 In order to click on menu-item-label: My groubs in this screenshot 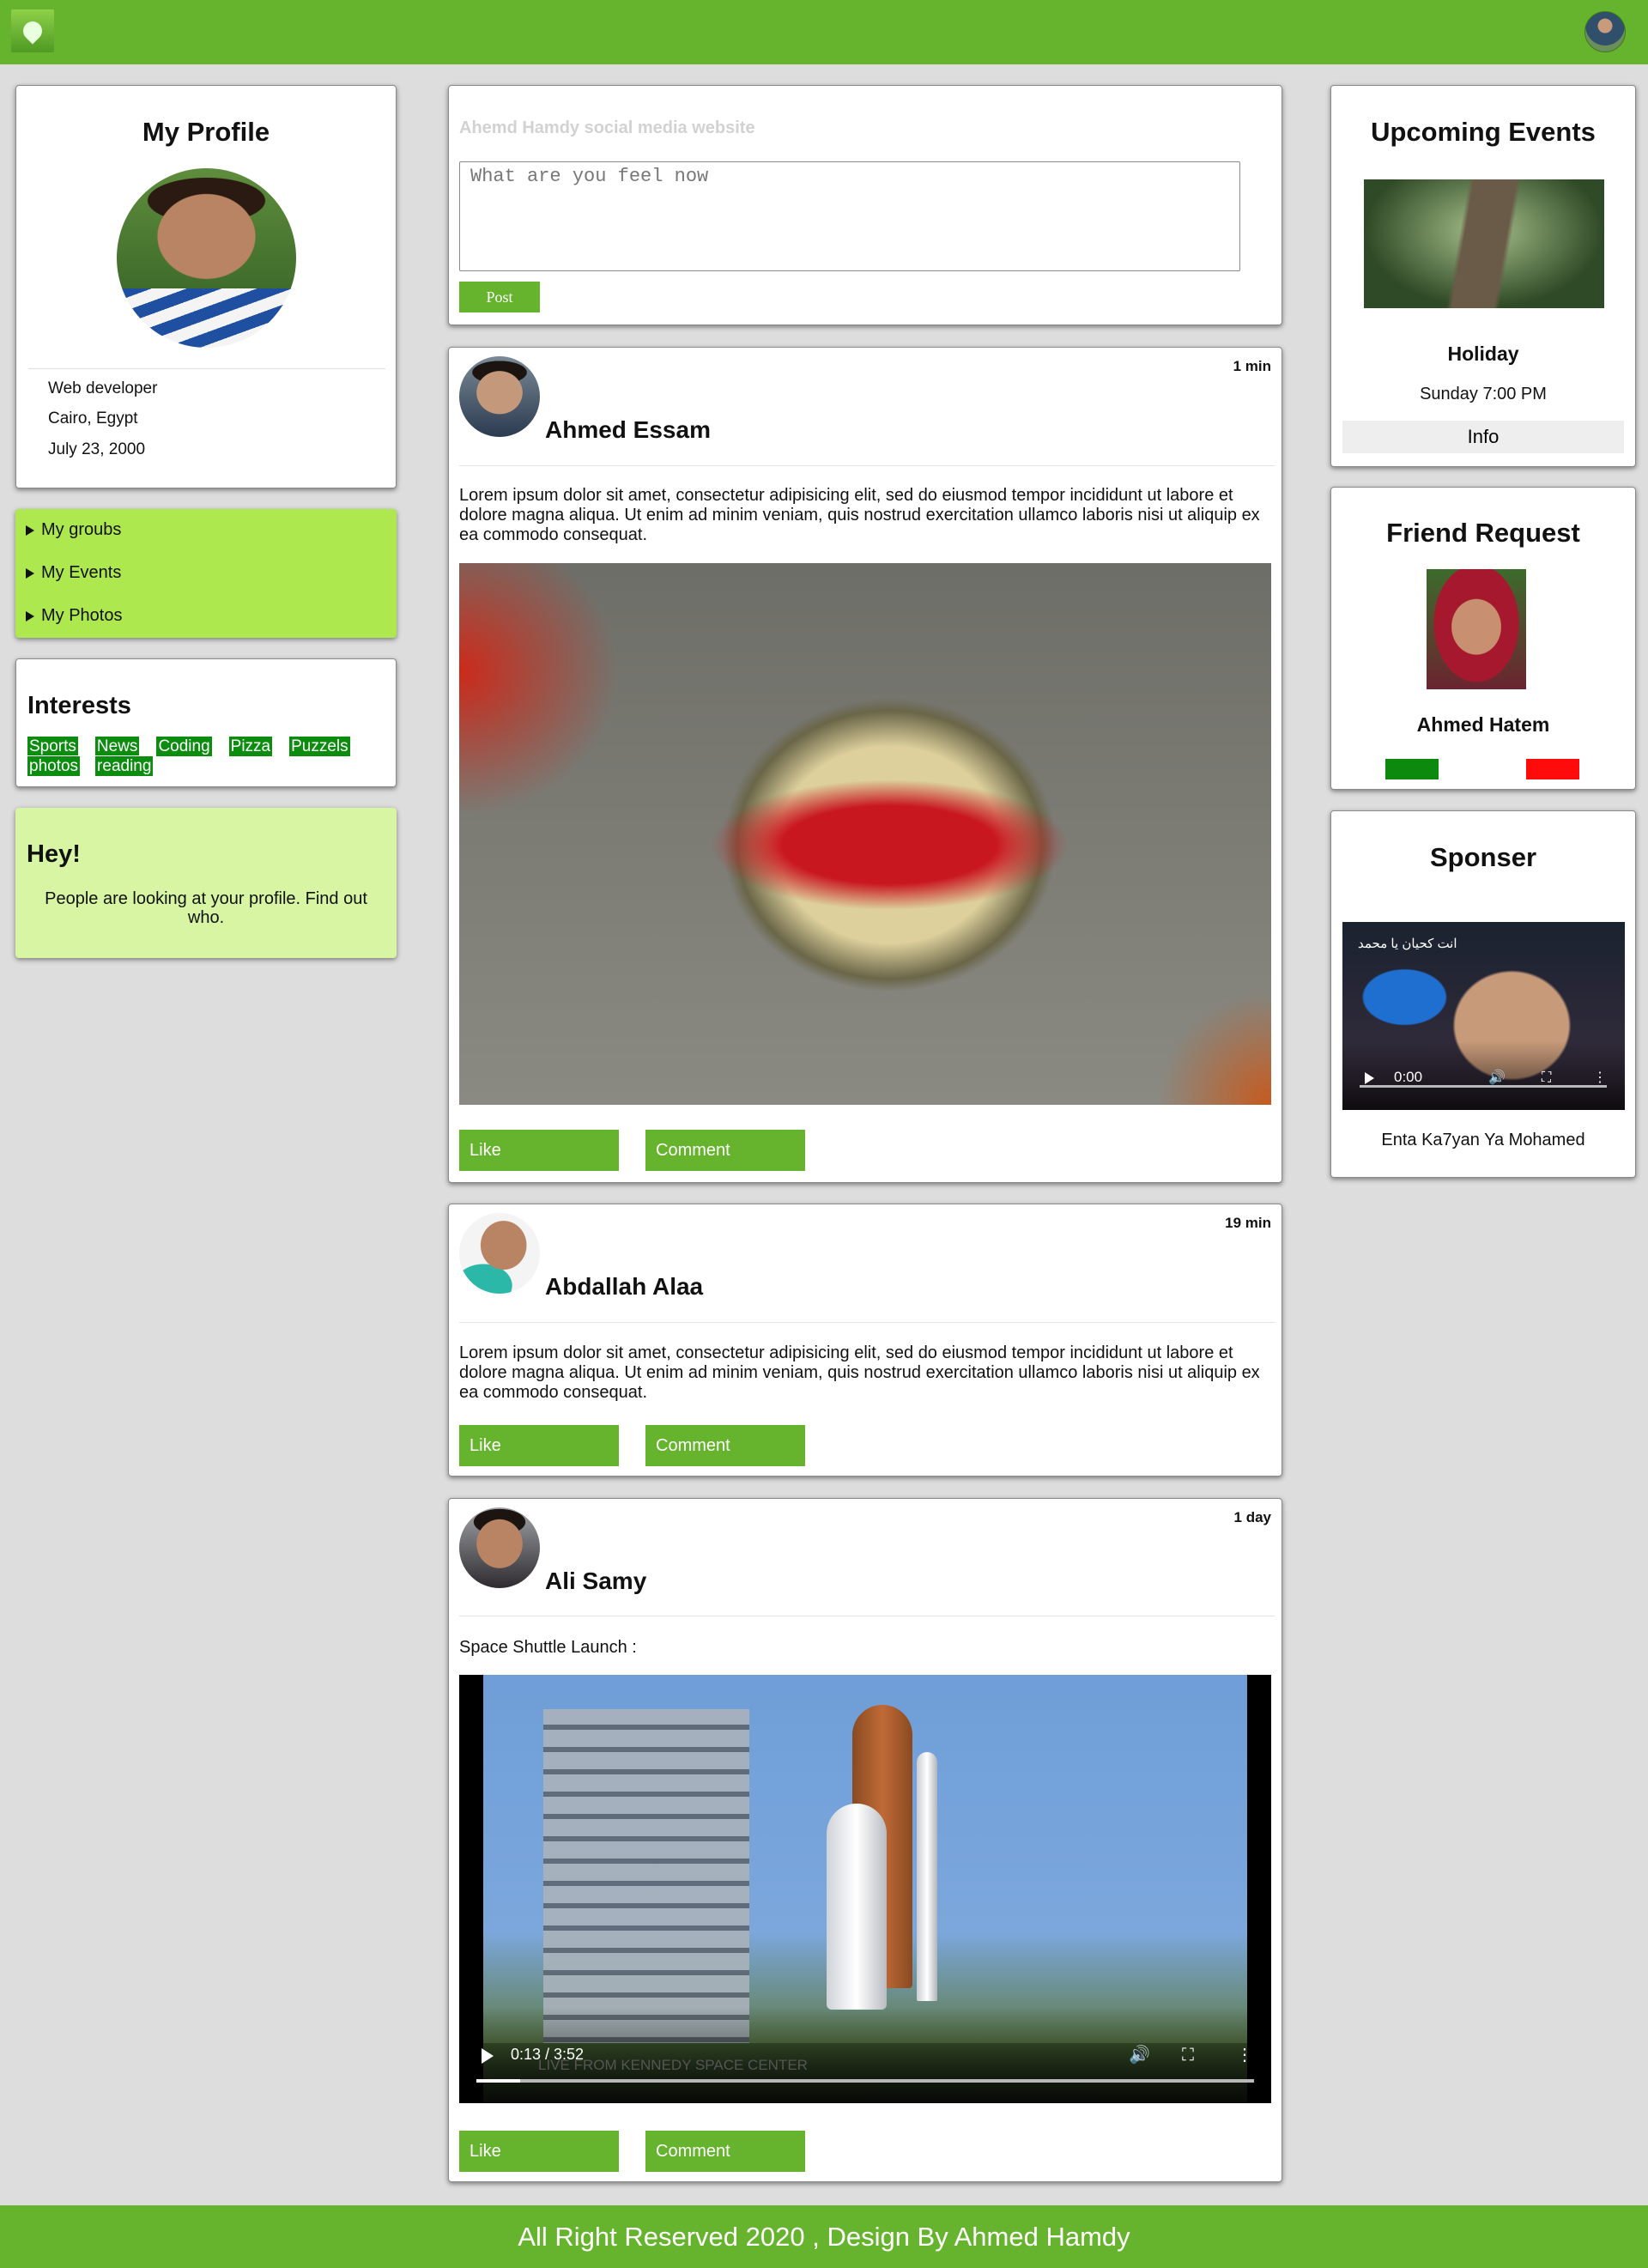, I will do `click(81, 529)`.